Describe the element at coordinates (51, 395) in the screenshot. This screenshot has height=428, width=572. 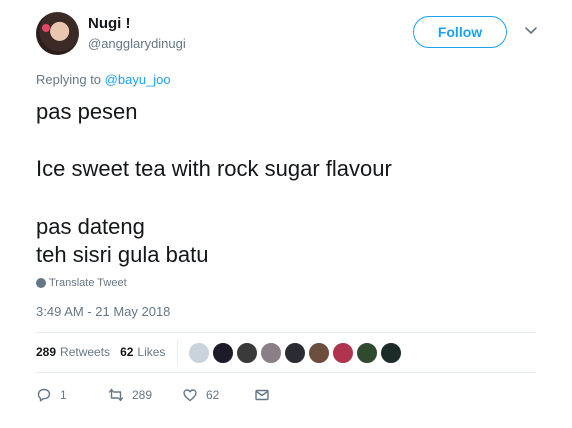
I see `reply-action: 1` at that location.